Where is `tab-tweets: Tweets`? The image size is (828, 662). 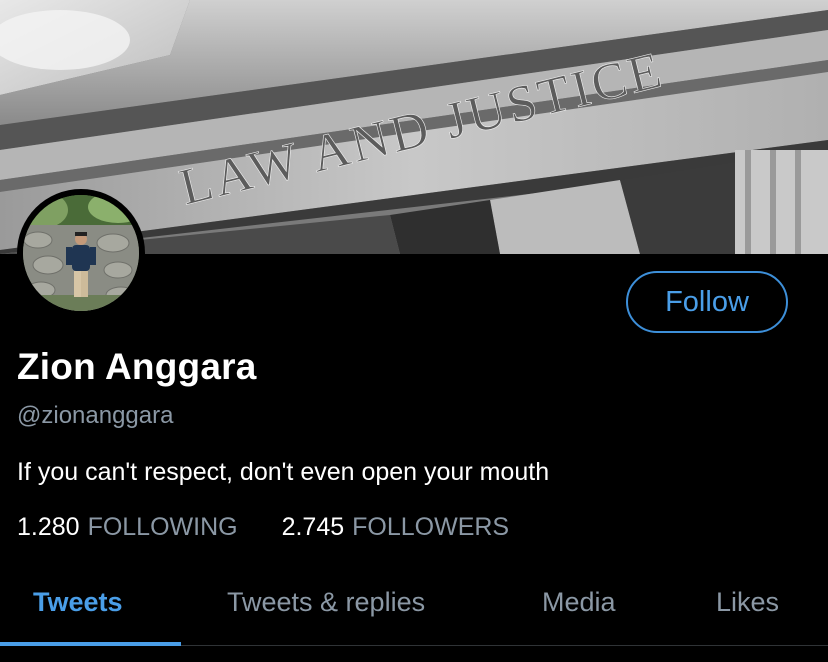
tab-tweets: Tweets is located at coordinates (78, 602).